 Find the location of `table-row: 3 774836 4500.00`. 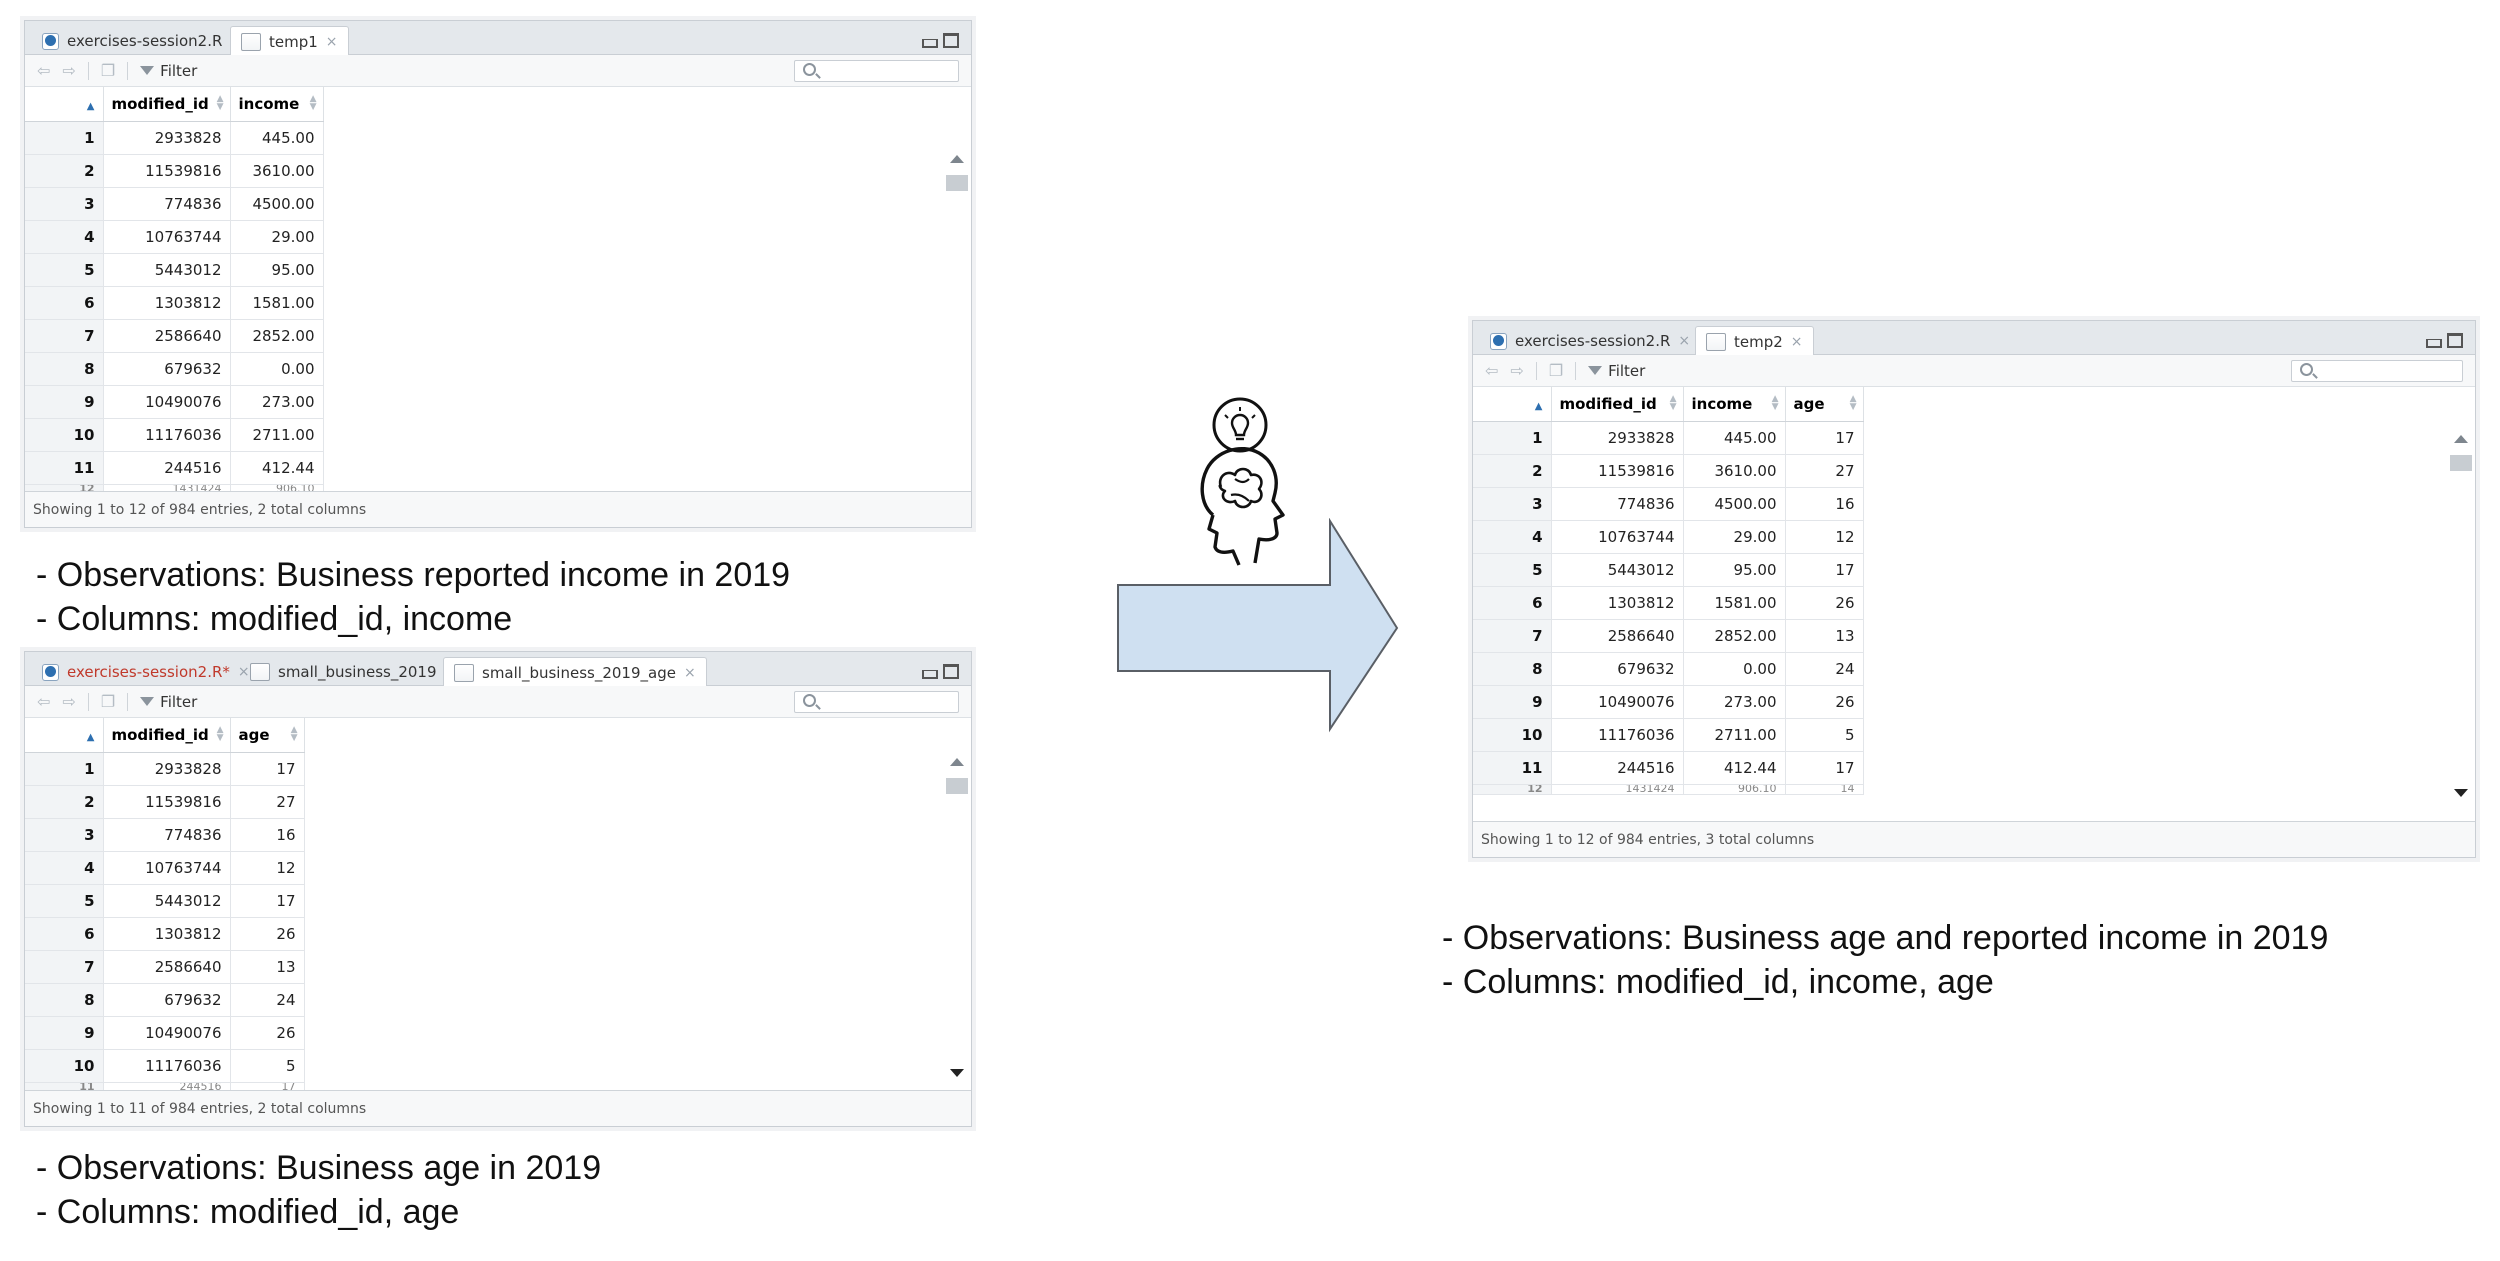

table-row: 3 774836 4500.00 is located at coordinates (174, 204).